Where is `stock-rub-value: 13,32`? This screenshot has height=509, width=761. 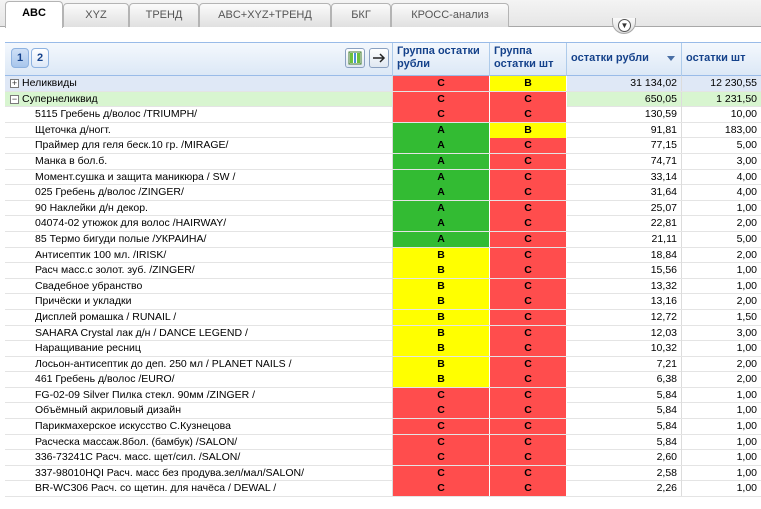 stock-rub-value: 13,32 is located at coordinates (624, 286).